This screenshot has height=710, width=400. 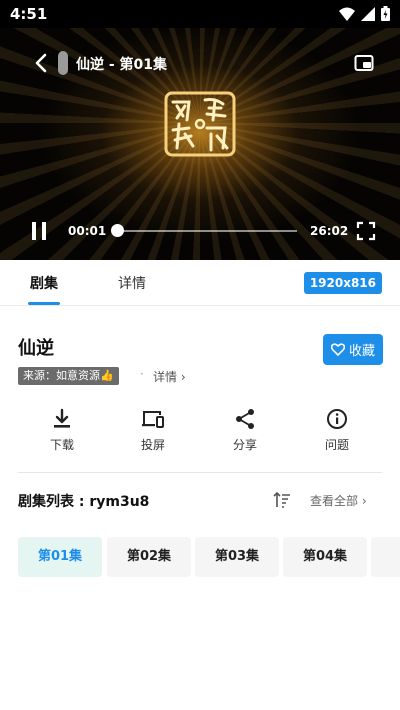 What do you see at coordinates (361, 351) in the screenshot?
I see `favorite-label: 收藏` at bounding box center [361, 351].